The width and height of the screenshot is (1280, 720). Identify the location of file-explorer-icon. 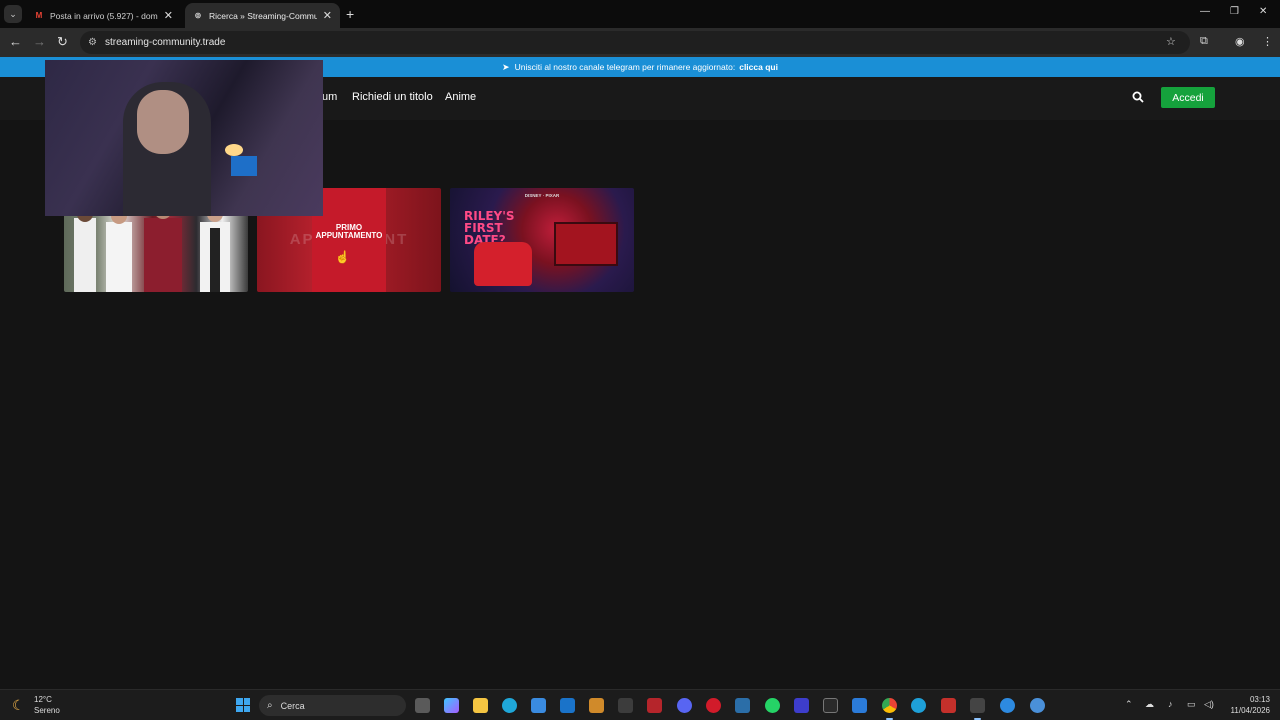
(480, 705).